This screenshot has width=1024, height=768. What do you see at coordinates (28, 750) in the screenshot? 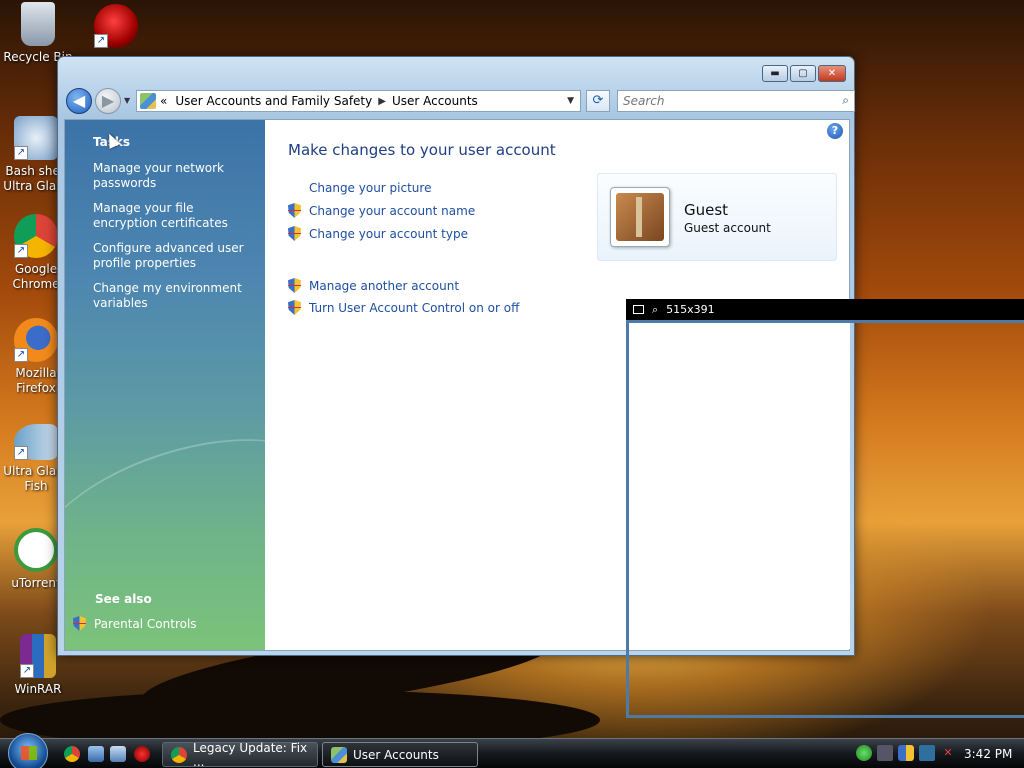
I see `start-button` at bounding box center [28, 750].